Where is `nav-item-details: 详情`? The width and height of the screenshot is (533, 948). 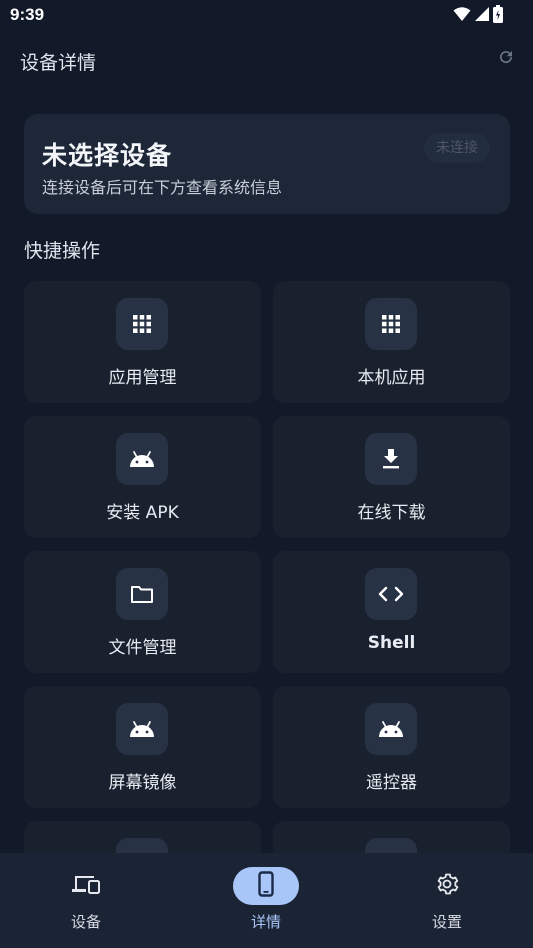 nav-item-details: 详情 is located at coordinates (266, 902).